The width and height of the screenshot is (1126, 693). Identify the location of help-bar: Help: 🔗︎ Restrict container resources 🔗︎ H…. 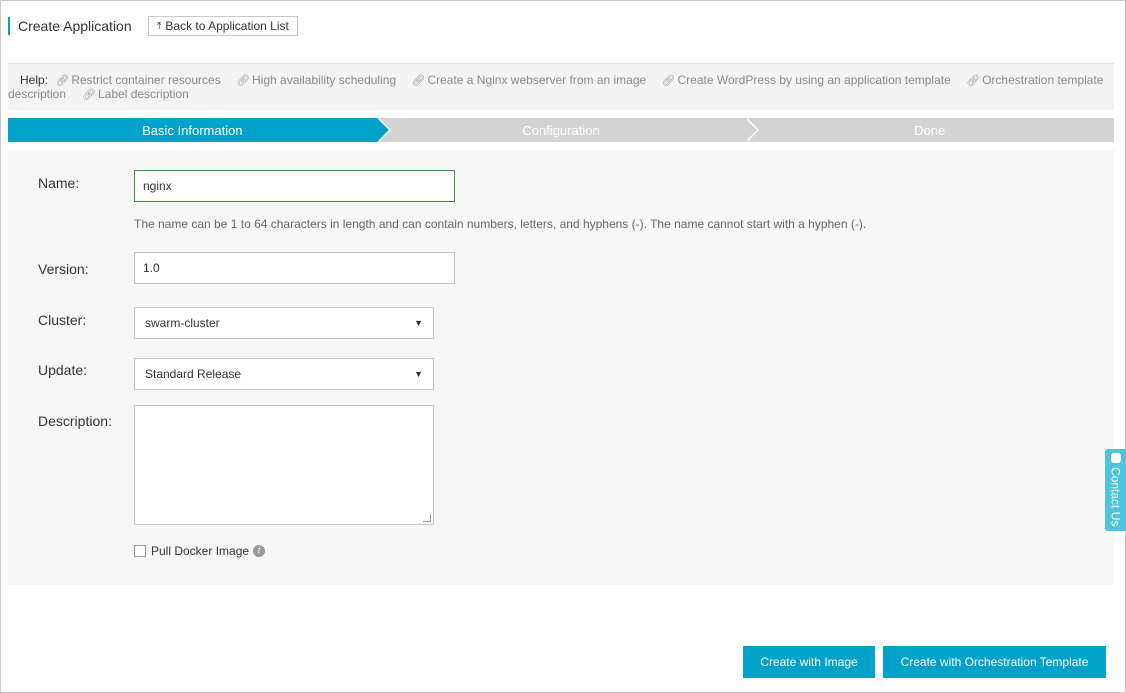
(561, 87).